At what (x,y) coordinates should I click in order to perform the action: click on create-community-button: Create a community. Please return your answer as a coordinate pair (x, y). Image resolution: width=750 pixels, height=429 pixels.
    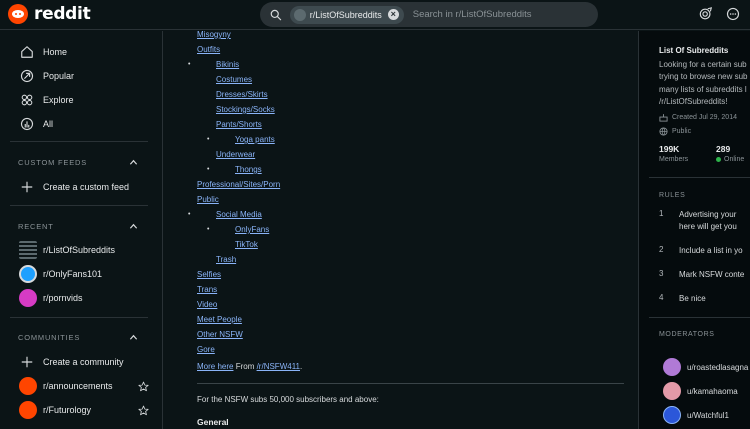
    Looking at the image, I should click on (72, 362).